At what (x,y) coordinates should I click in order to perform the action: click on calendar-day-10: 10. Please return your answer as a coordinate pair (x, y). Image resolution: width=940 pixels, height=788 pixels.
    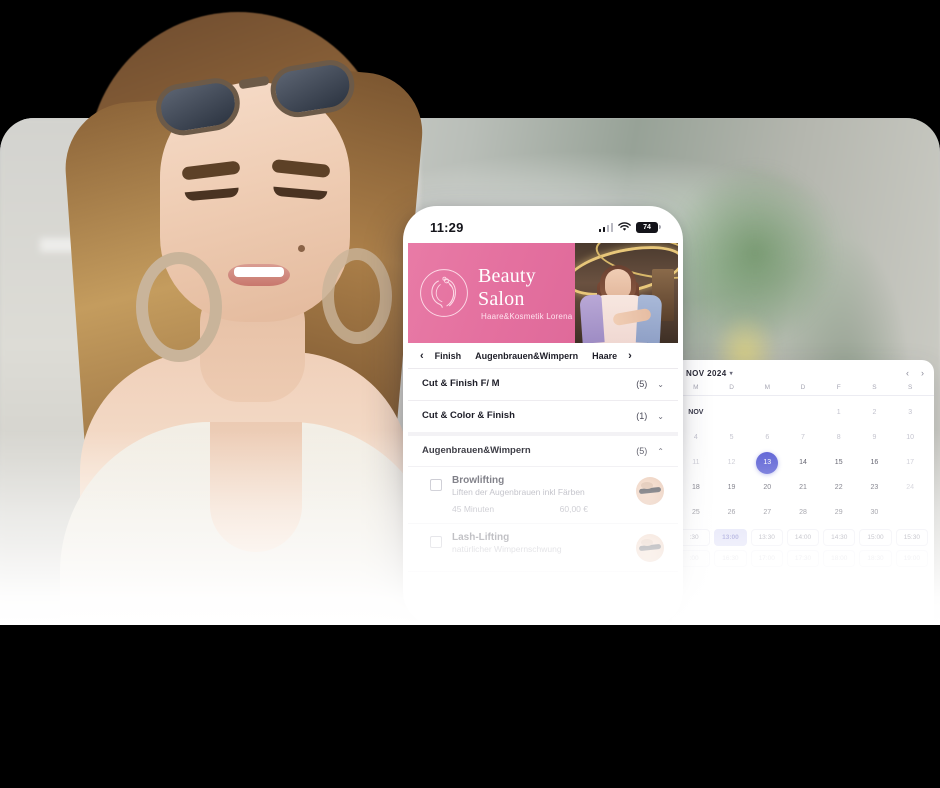
    Looking at the image, I should click on (910, 437).